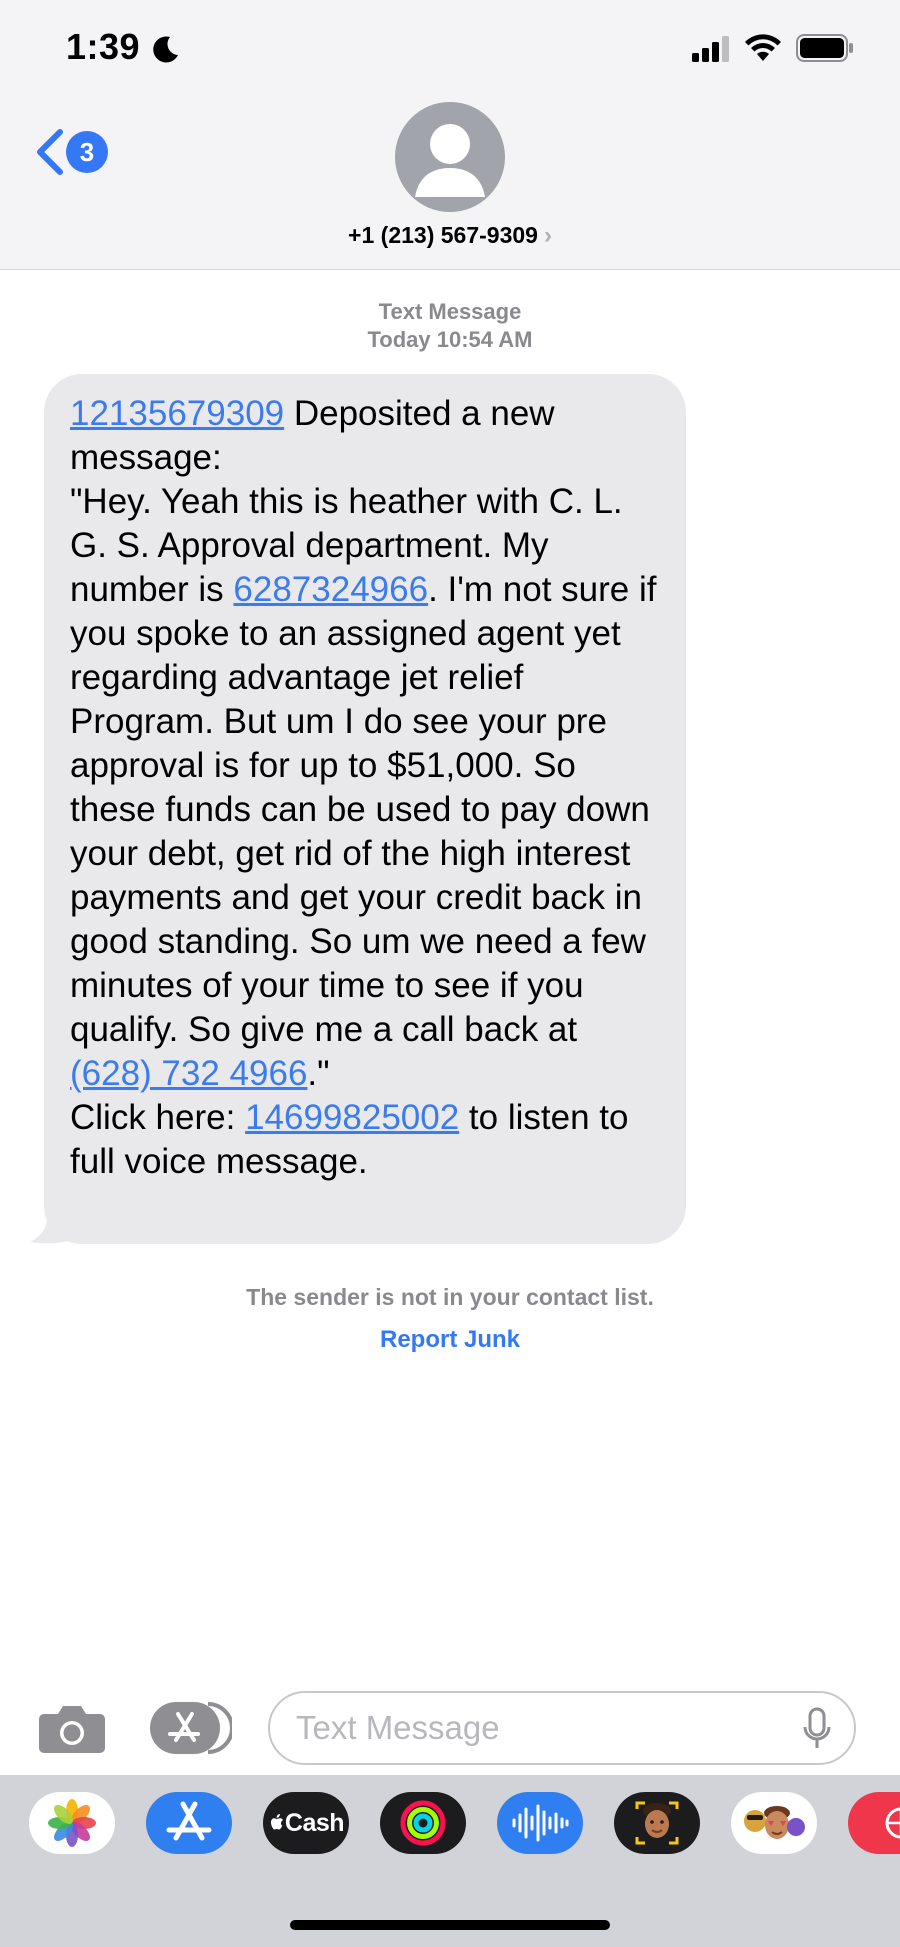  I want to click on cellular-signal-icon, so click(710, 49).